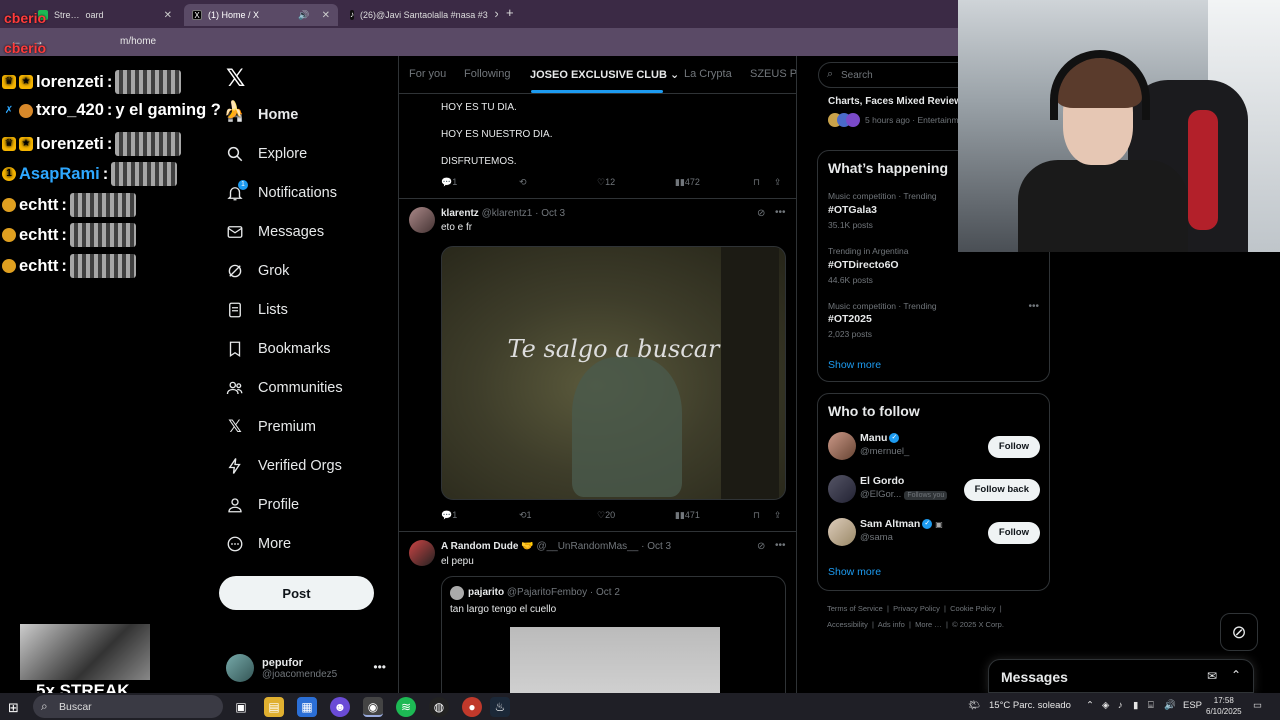 This screenshot has height=720, width=1280. Describe the element at coordinates (604, 74) in the screenshot. I see `tab-joseo-exclusive-club: JOSEO EXCLUSIVE CLUB ⌄` at that location.